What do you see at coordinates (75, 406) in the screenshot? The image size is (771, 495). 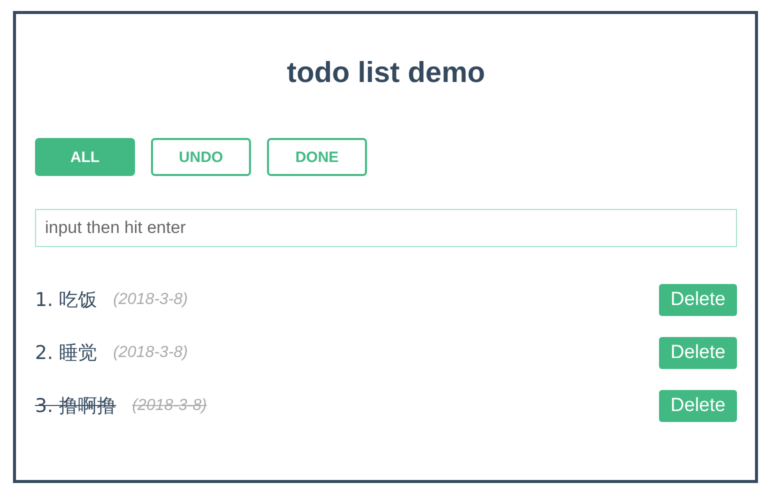 I see `todo-text: 3. 撸啊撸` at bounding box center [75, 406].